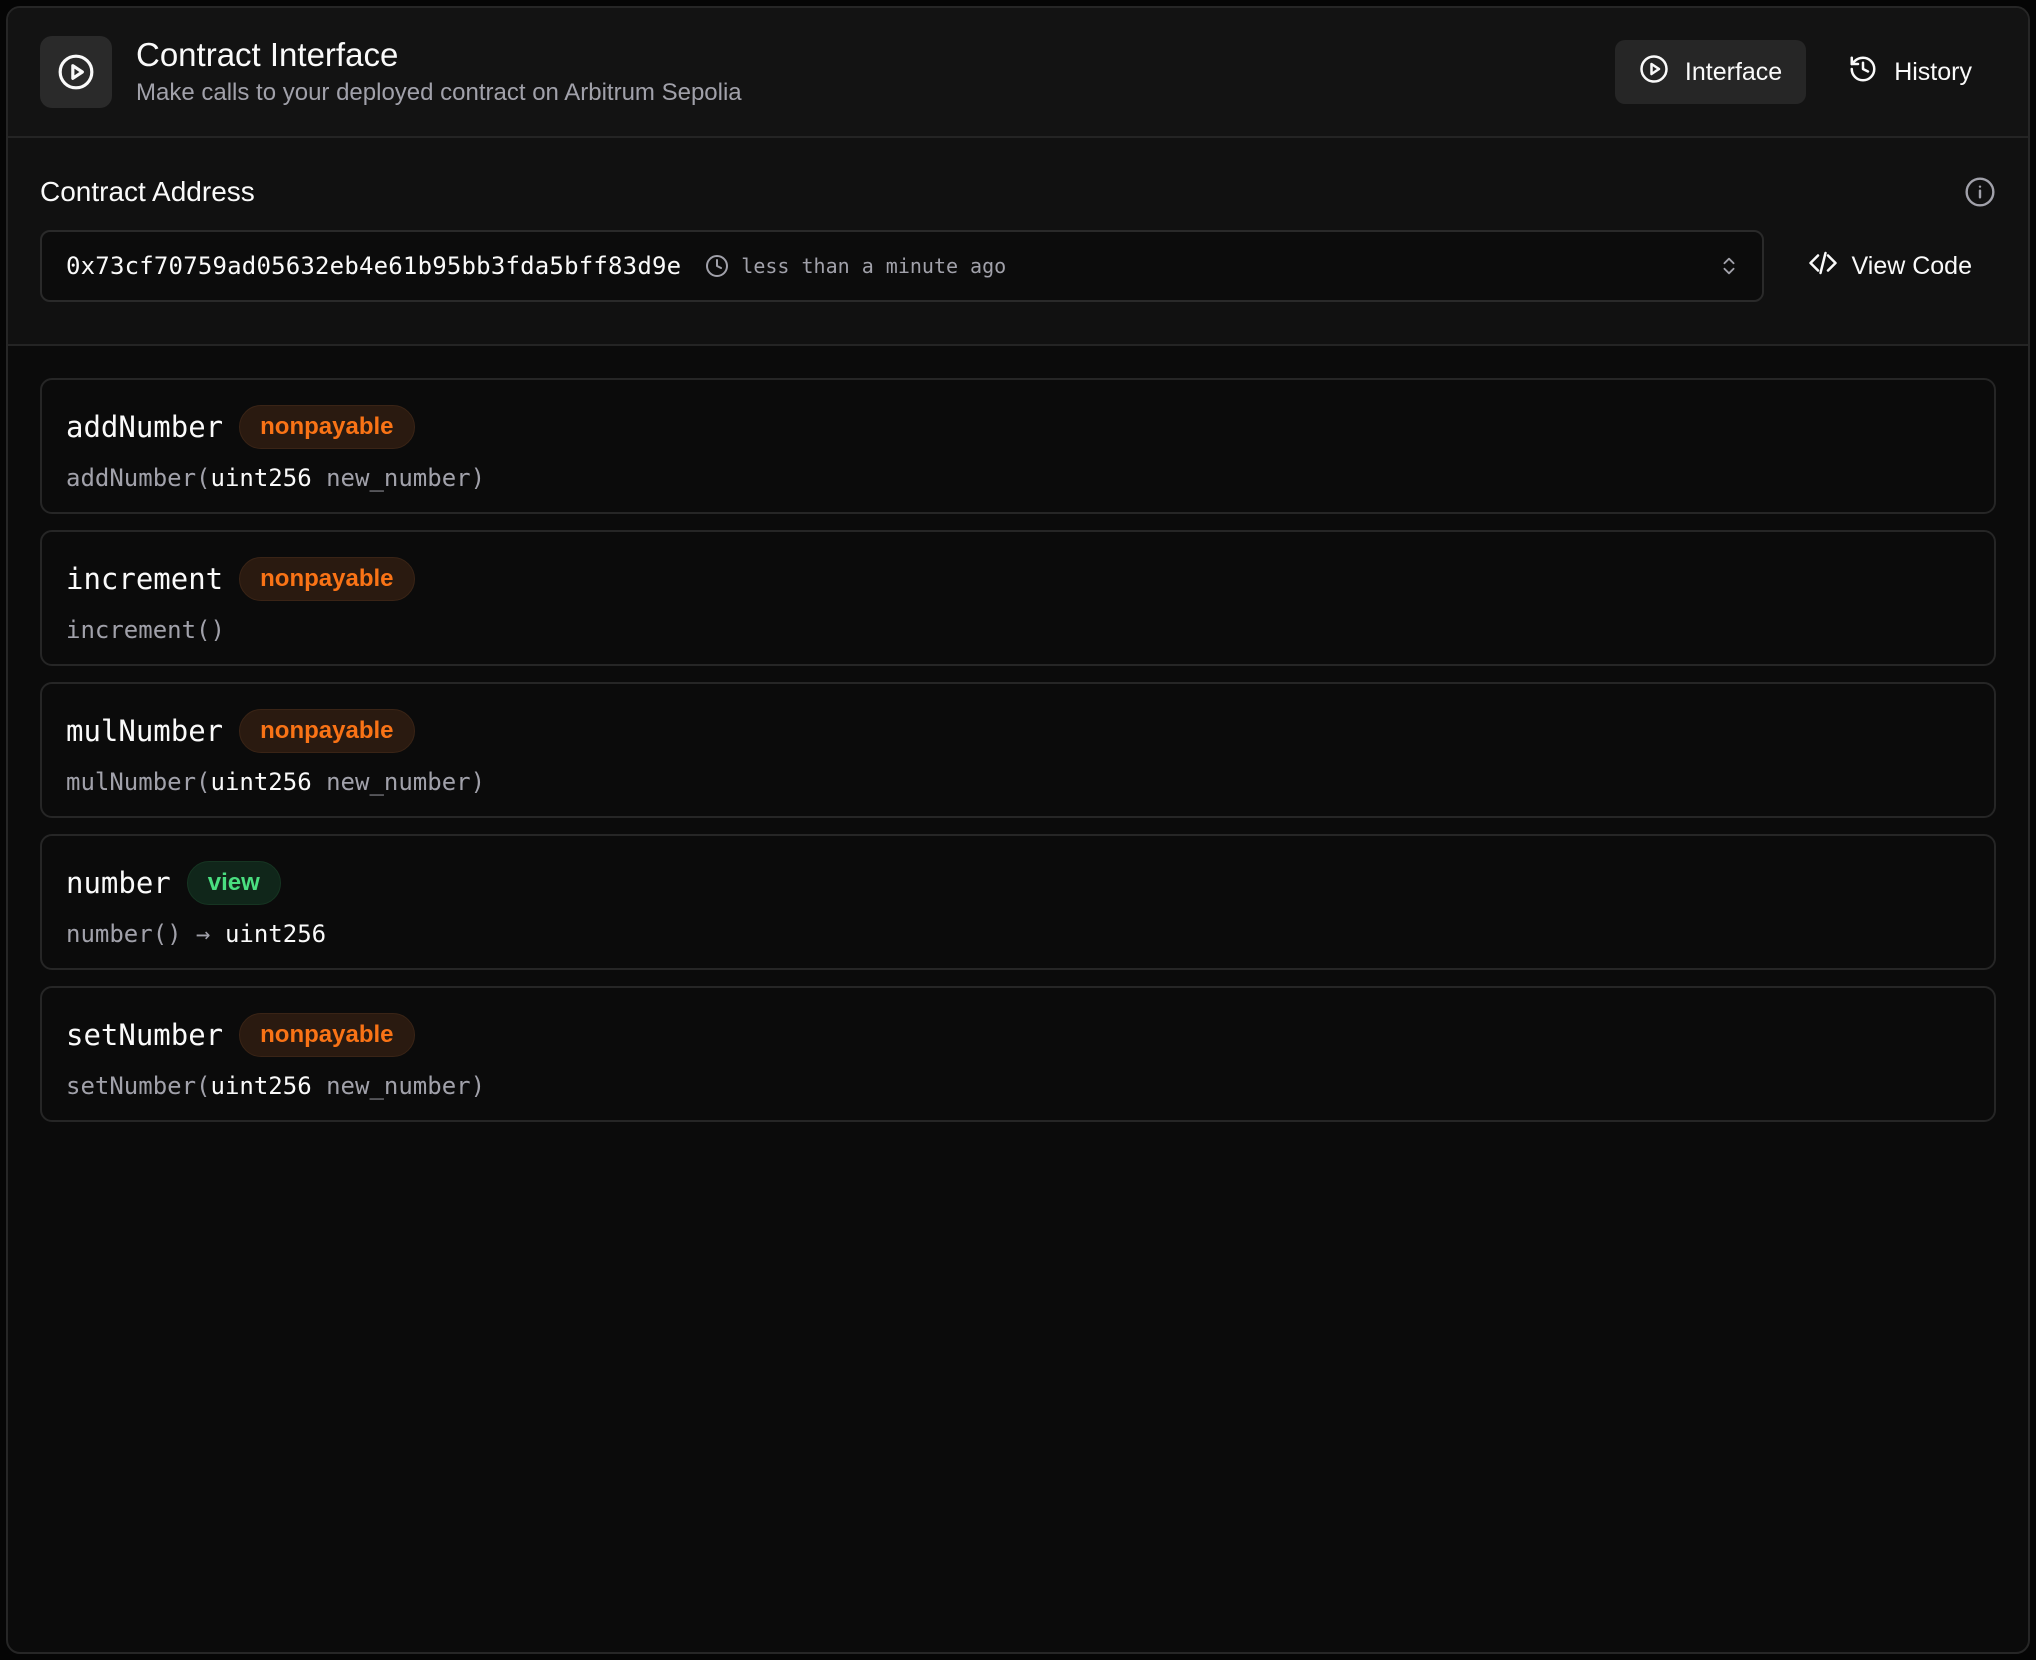  What do you see at coordinates (145, 1035) in the screenshot?
I see `function-name: setNumber` at bounding box center [145, 1035].